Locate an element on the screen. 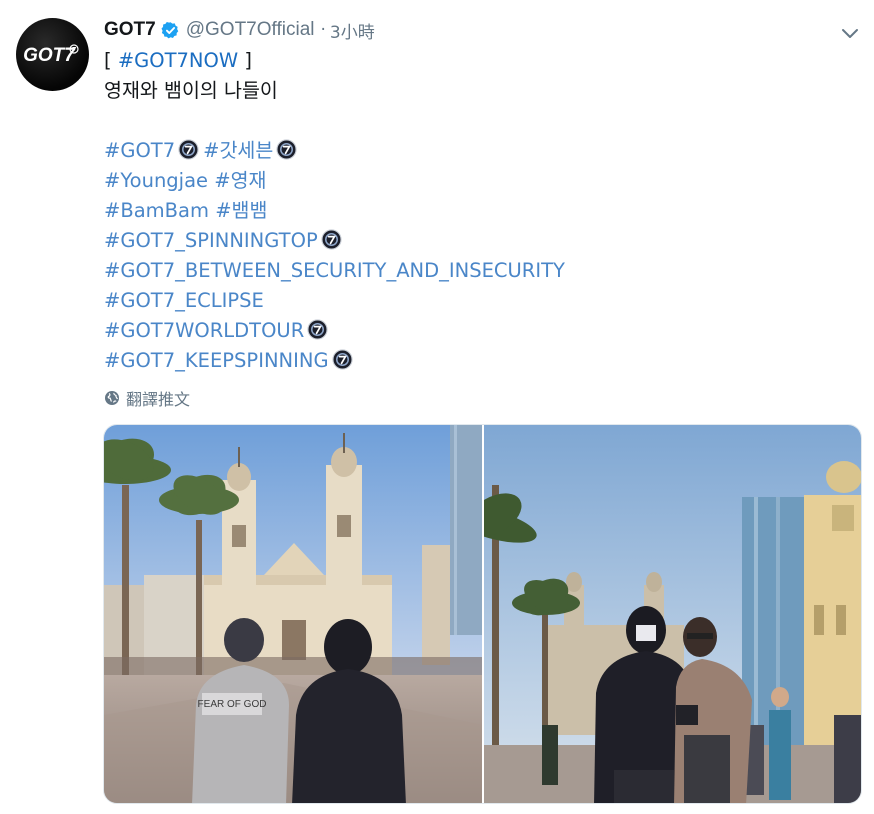 This screenshot has height=814, width=874. text-line-9: #GOT7WORLDTOUR is located at coordinates (474, 331).